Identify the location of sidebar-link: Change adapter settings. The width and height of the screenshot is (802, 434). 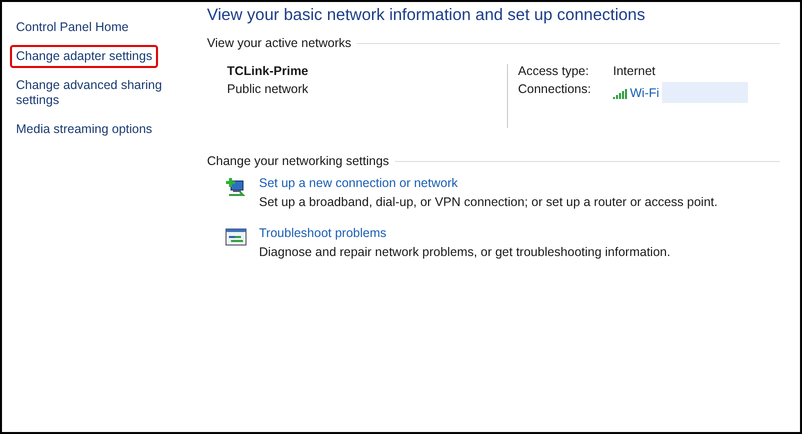
(84, 56).